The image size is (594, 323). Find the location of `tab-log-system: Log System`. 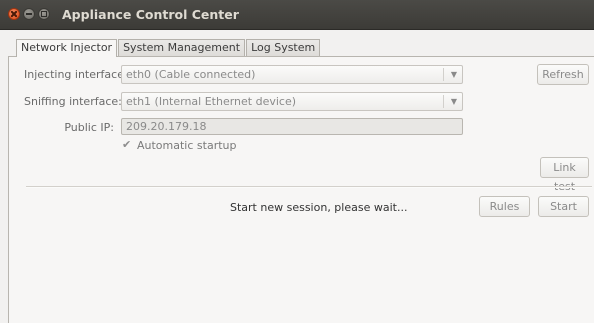

tab-log-system: Log System is located at coordinates (283, 47).